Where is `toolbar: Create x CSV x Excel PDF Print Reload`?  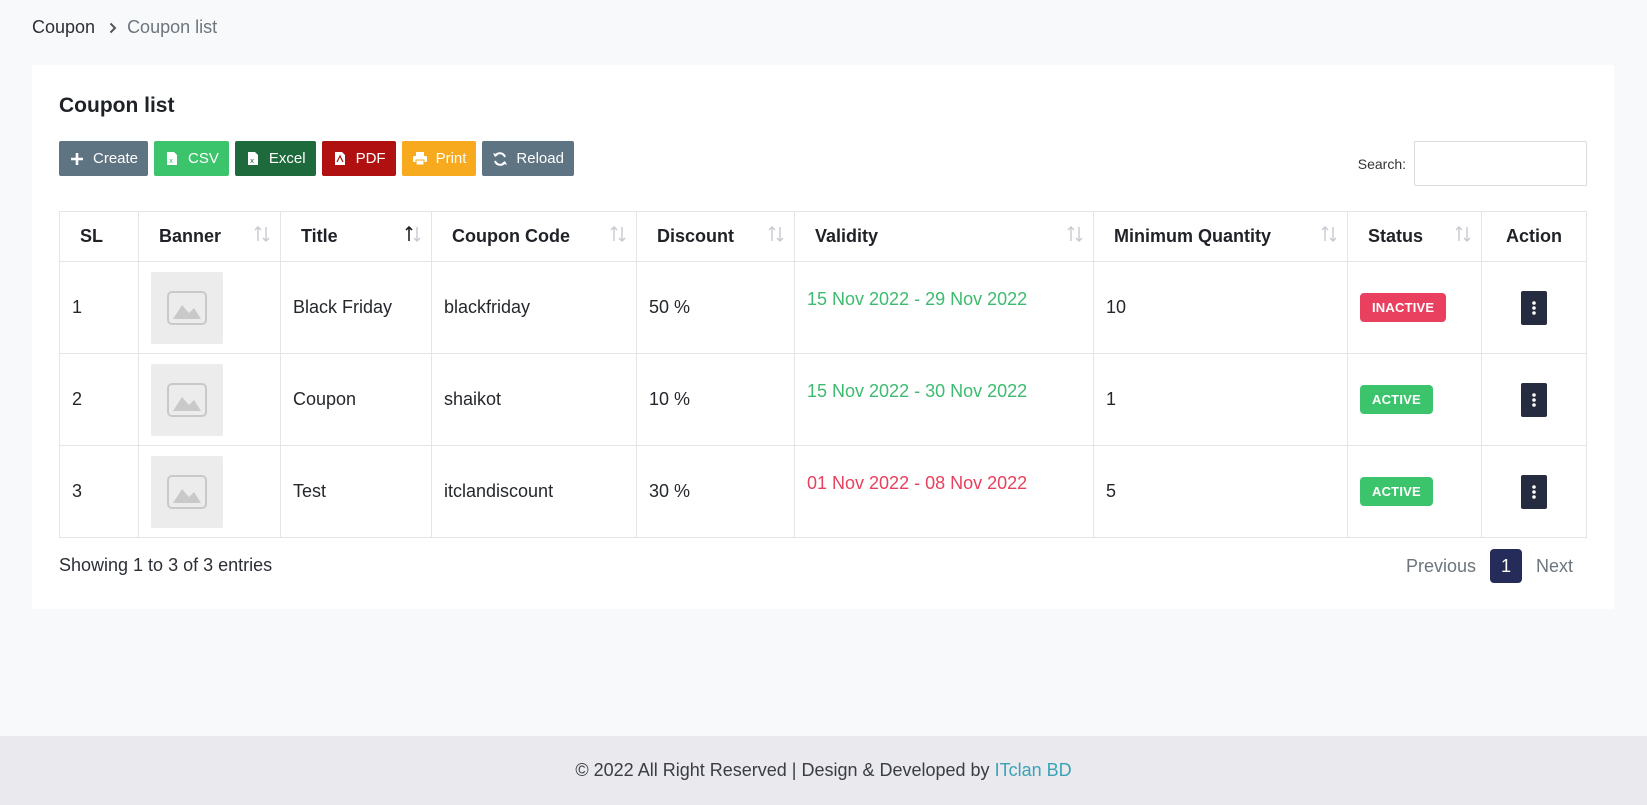 toolbar: Create x CSV x Excel PDF Print Reload is located at coordinates (316, 158).